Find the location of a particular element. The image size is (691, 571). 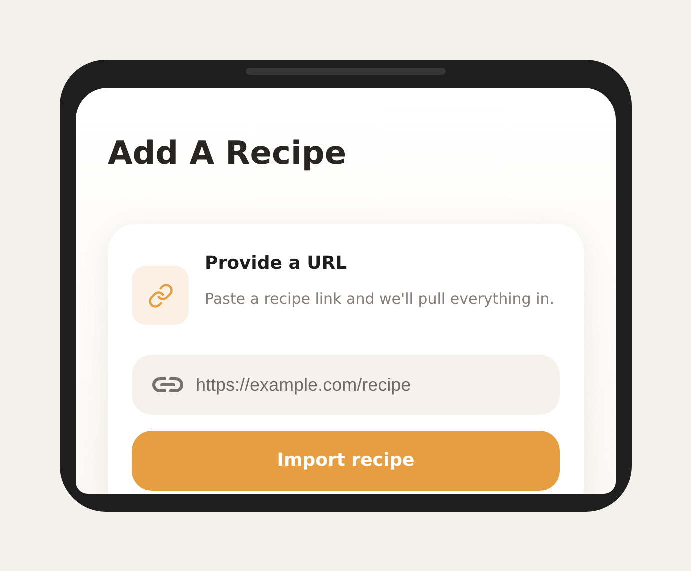

url-field: https://example.com/recipe is located at coordinates (346, 385).